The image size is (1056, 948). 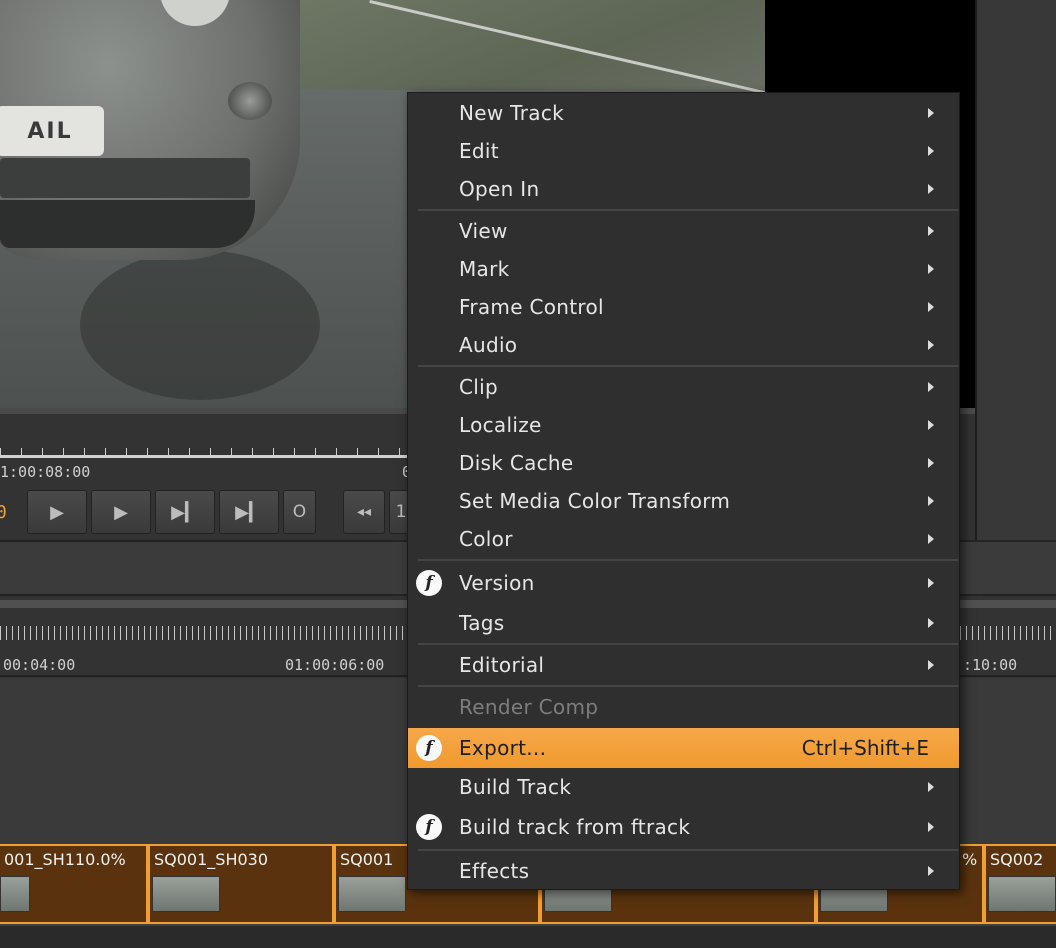 I want to click on next-edit-button: ▶▎, so click(x=185, y=512).